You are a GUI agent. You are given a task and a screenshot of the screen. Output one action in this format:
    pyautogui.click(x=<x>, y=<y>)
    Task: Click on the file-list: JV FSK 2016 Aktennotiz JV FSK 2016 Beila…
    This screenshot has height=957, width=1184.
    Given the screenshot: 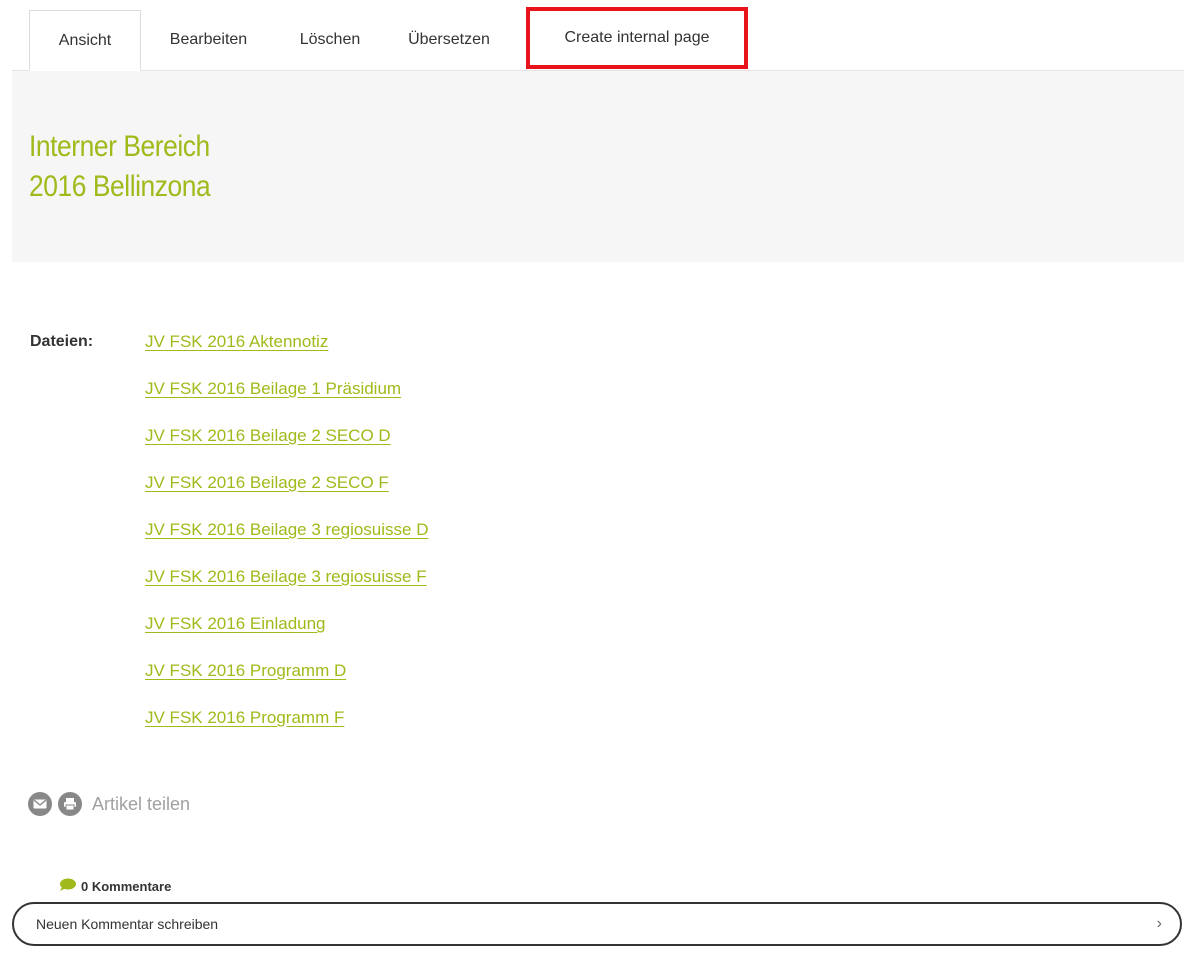 What is the action you would take?
    pyautogui.click(x=287, y=538)
    